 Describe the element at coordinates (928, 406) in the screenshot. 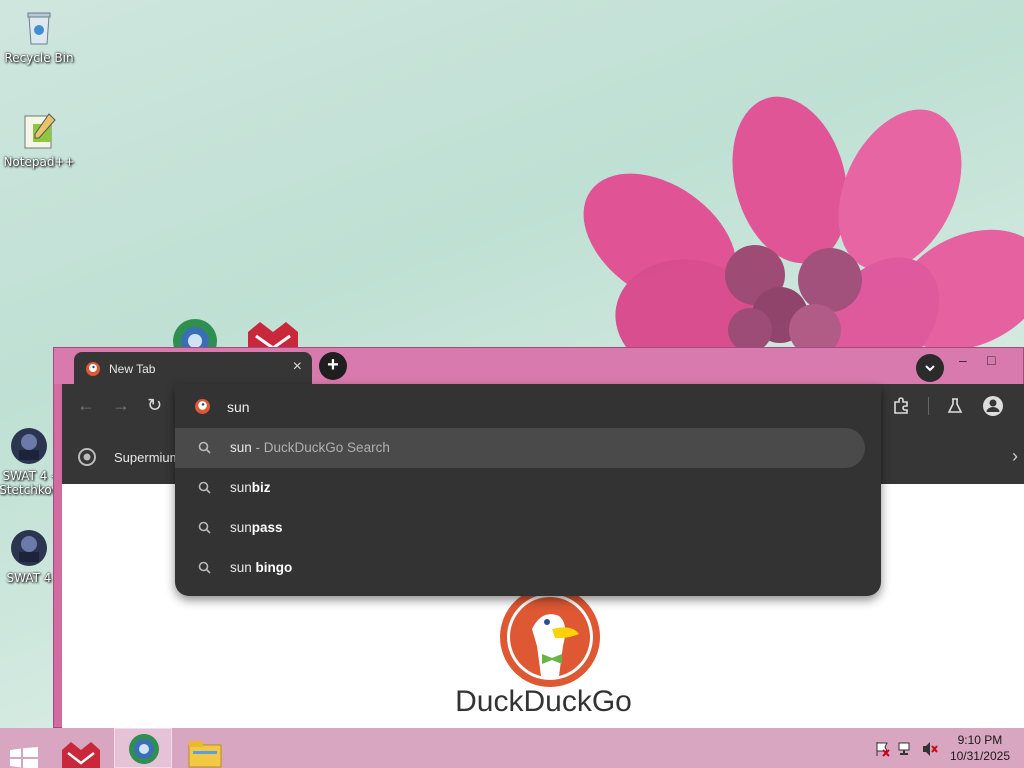

I see `toolbar-divider` at that location.